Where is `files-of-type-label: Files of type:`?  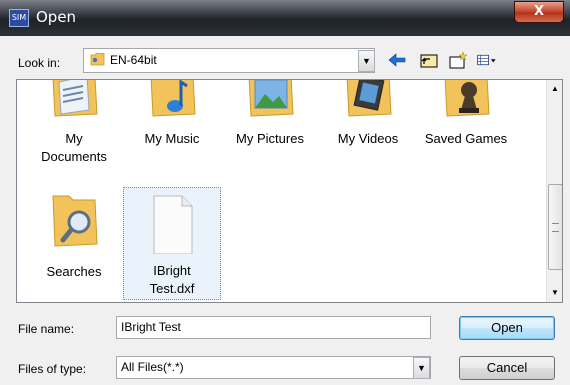 files-of-type-label: Files of type: is located at coordinates (52, 369).